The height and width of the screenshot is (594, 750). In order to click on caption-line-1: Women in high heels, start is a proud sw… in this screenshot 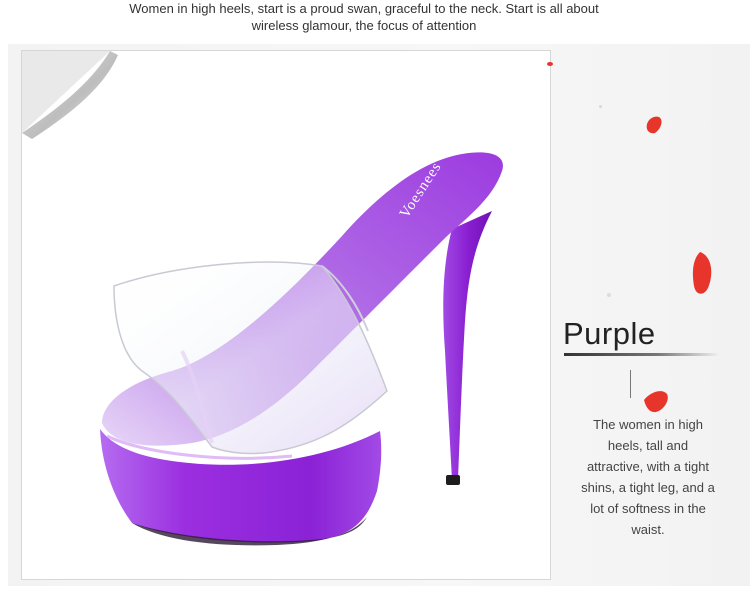, I will do `click(364, 8)`.